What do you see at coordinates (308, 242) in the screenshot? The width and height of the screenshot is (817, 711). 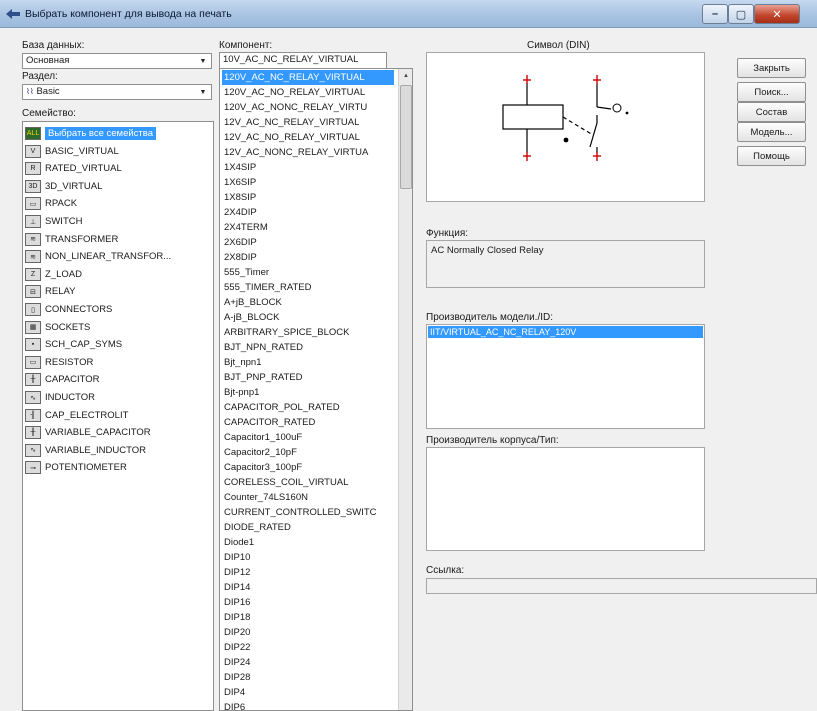 I see `component-item: 2X6DIP` at bounding box center [308, 242].